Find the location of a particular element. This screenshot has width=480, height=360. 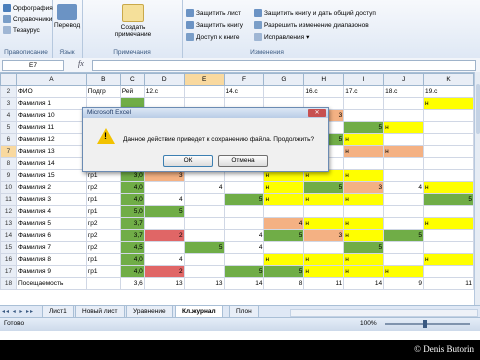

close-icon: ✕ is located at coordinates (317, 113).